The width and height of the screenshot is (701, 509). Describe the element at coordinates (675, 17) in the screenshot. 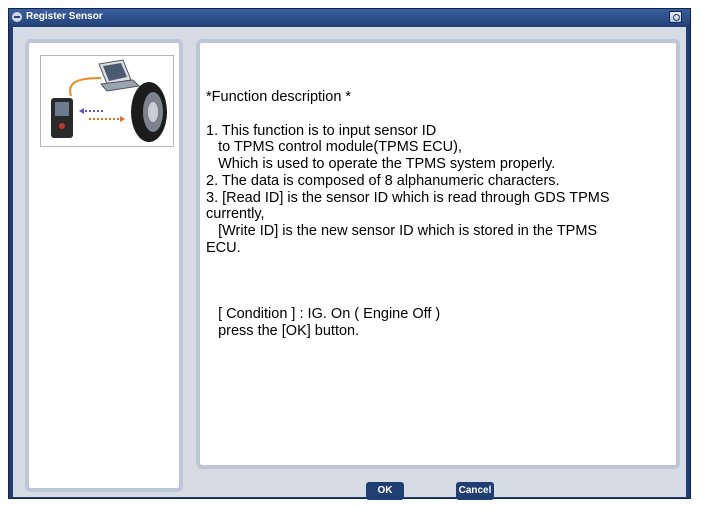

I see `close-icon` at that location.